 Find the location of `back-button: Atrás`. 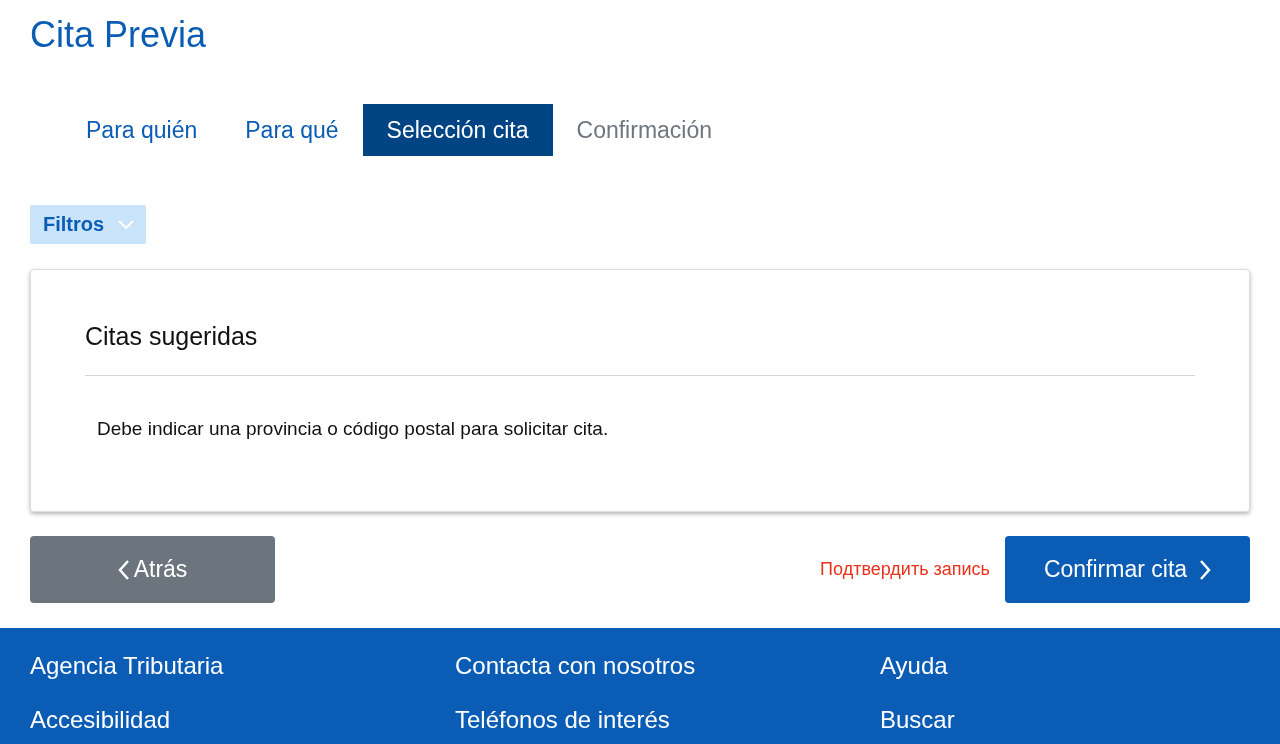

back-button: Atrás is located at coordinates (152, 569).